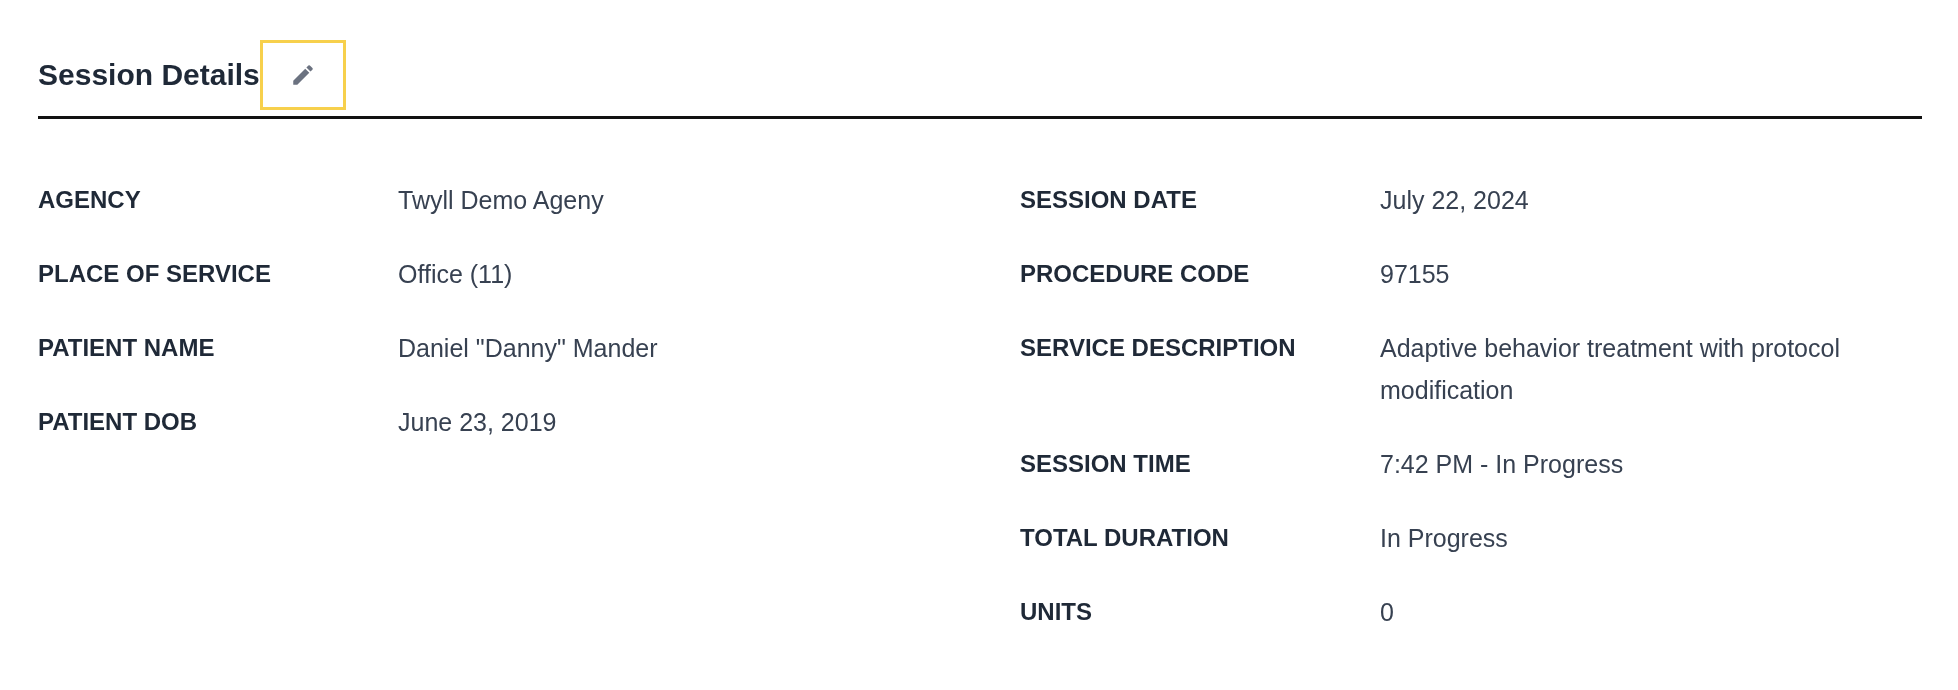 This screenshot has height=690, width=1958. I want to click on field-value: 0, so click(1387, 612).